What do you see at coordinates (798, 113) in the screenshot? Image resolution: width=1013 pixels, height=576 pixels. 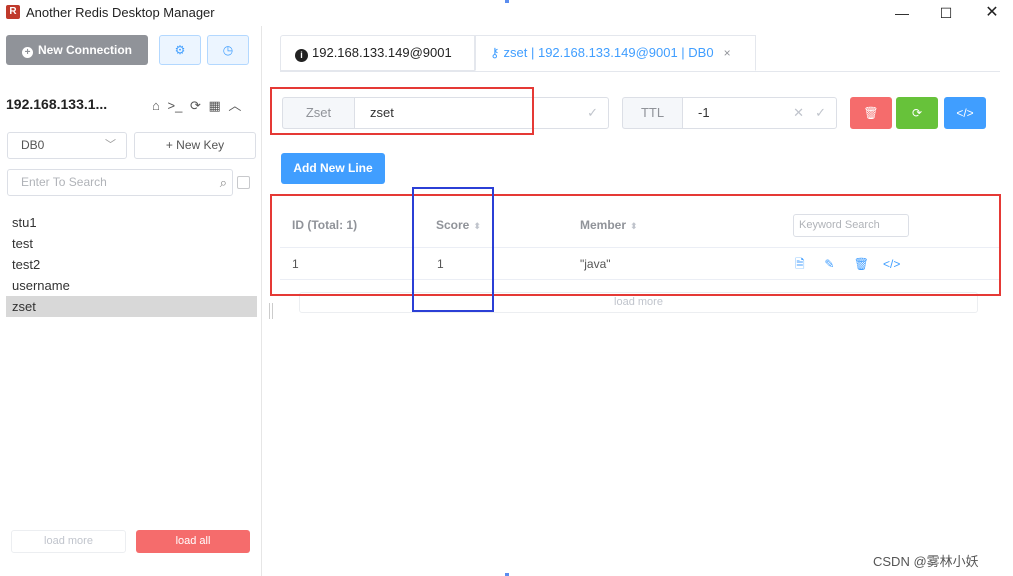 I see `clear-icon: ✕` at bounding box center [798, 113].